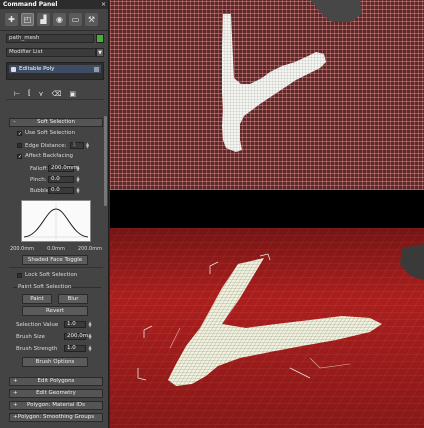 The width and height of the screenshot is (424, 428). Describe the element at coordinates (76, 145) in the screenshot. I see `edge-distance-spinner: 1` at that location.